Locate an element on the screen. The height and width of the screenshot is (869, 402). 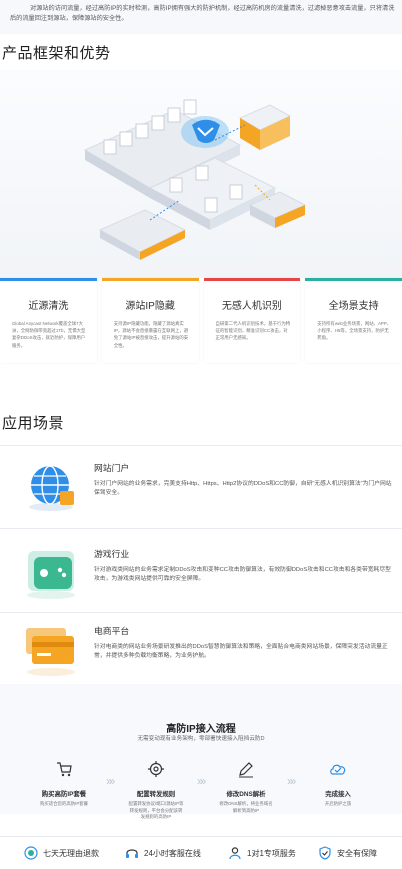
step-title: 修改DNS解析 is located at coordinates (246, 794).